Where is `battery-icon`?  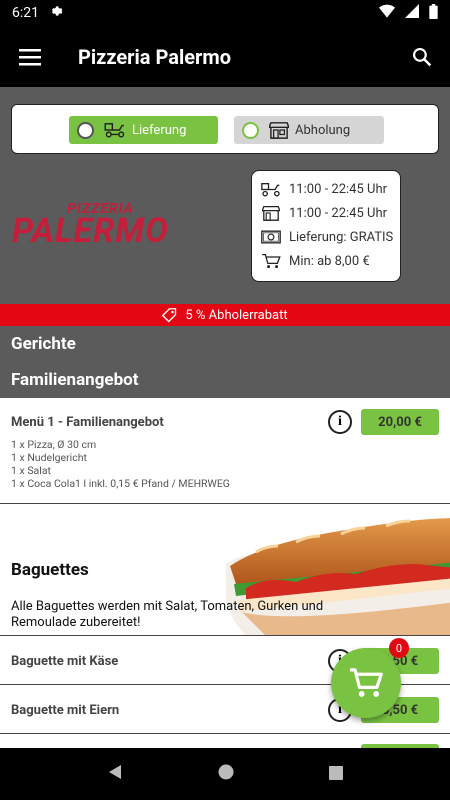 battery-icon is located at coordinates (433, 13).